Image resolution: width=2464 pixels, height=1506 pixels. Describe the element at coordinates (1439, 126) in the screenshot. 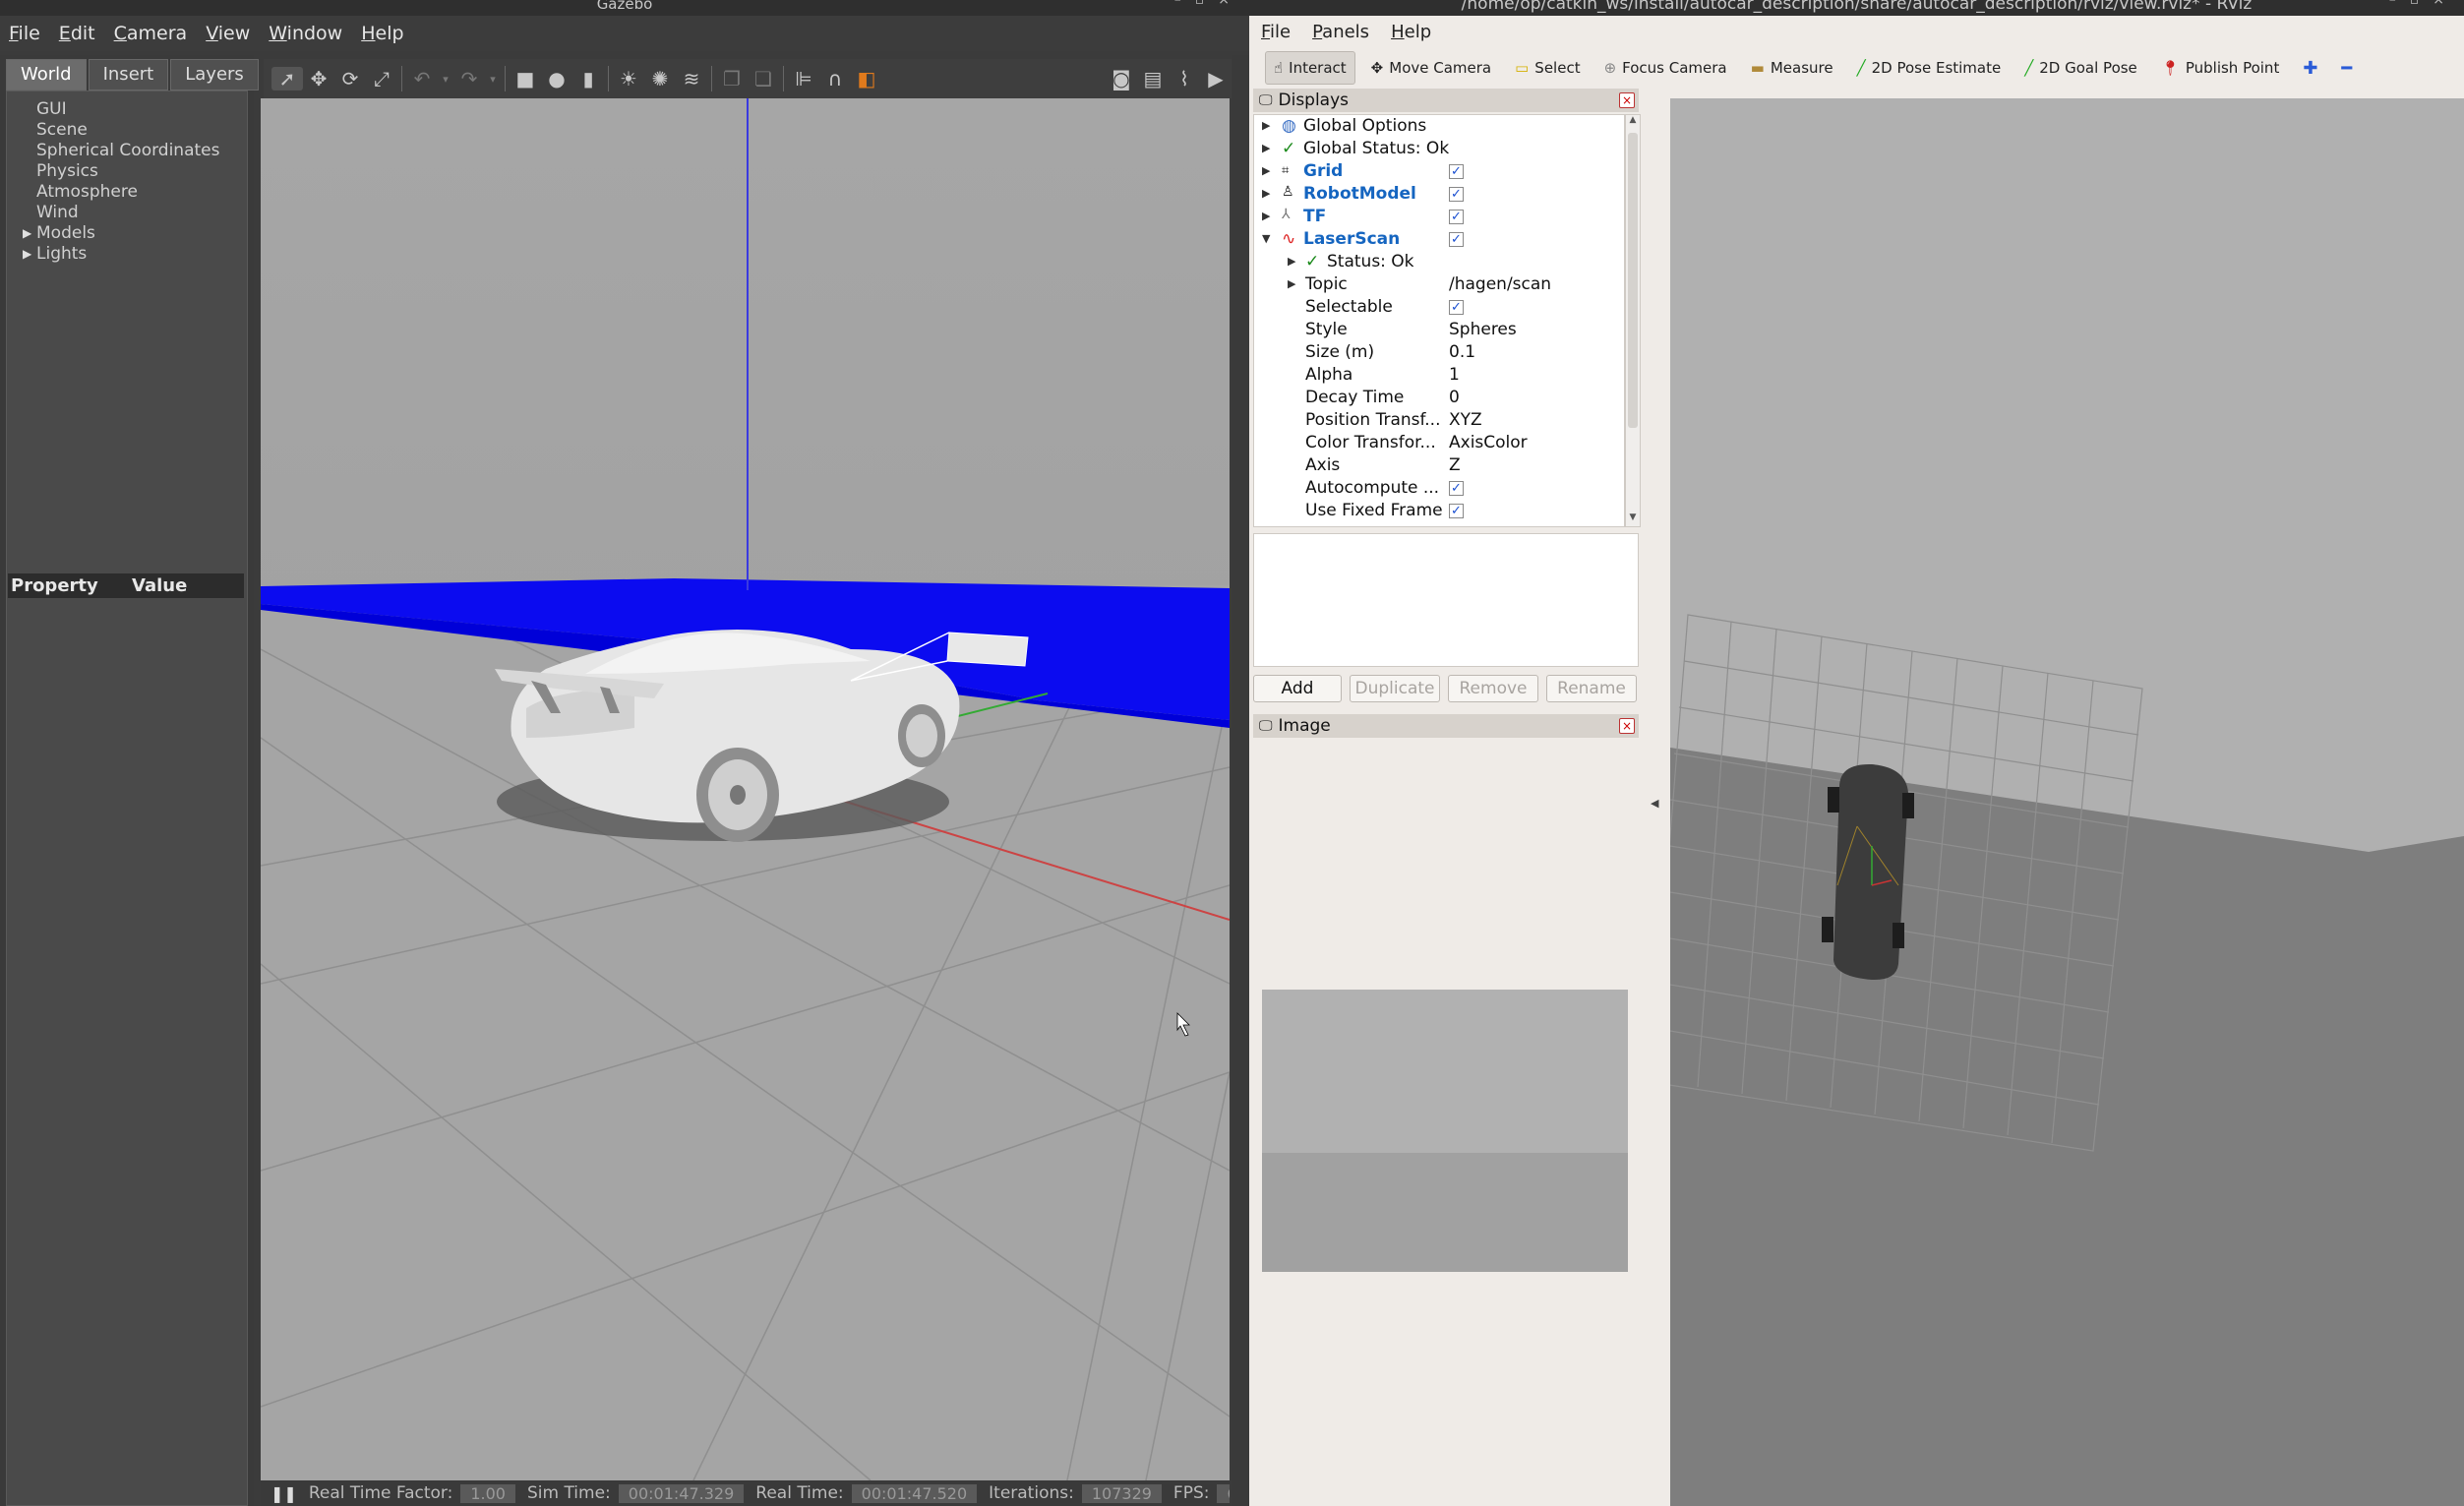

I see `display-global-options: ▶ ◍ Global Options` at that location.